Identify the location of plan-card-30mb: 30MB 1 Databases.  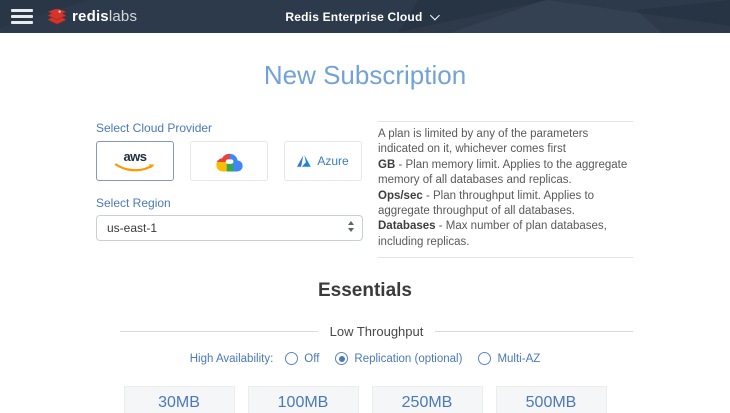
(179, 399).